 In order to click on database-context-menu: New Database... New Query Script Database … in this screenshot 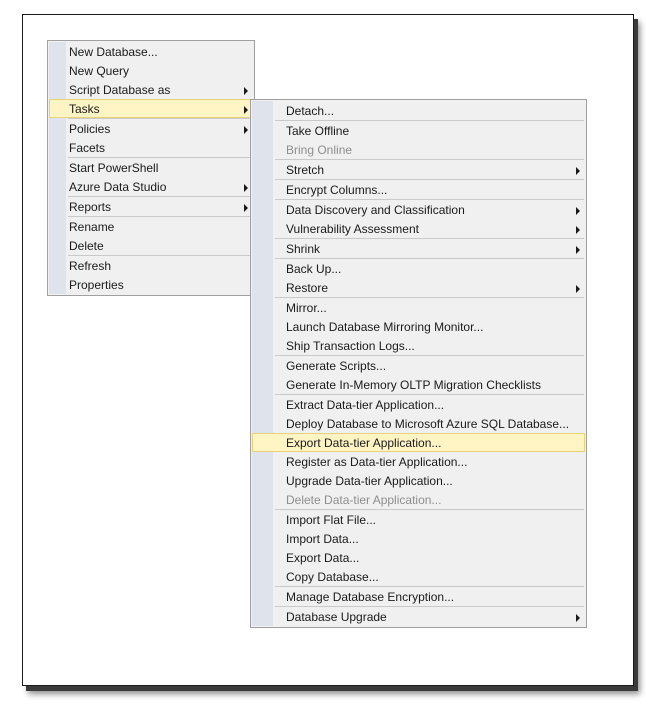, I will do `click(151, 168)`.